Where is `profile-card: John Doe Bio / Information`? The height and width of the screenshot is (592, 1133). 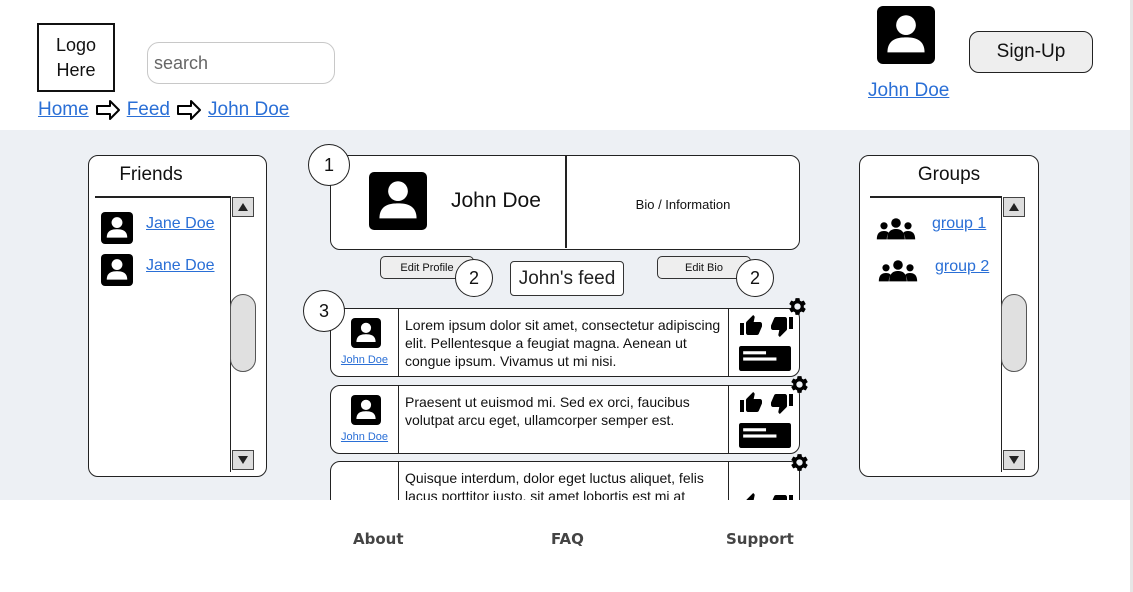 profile-card: John Doe Bio / Information is located at coordinates (565, 202).